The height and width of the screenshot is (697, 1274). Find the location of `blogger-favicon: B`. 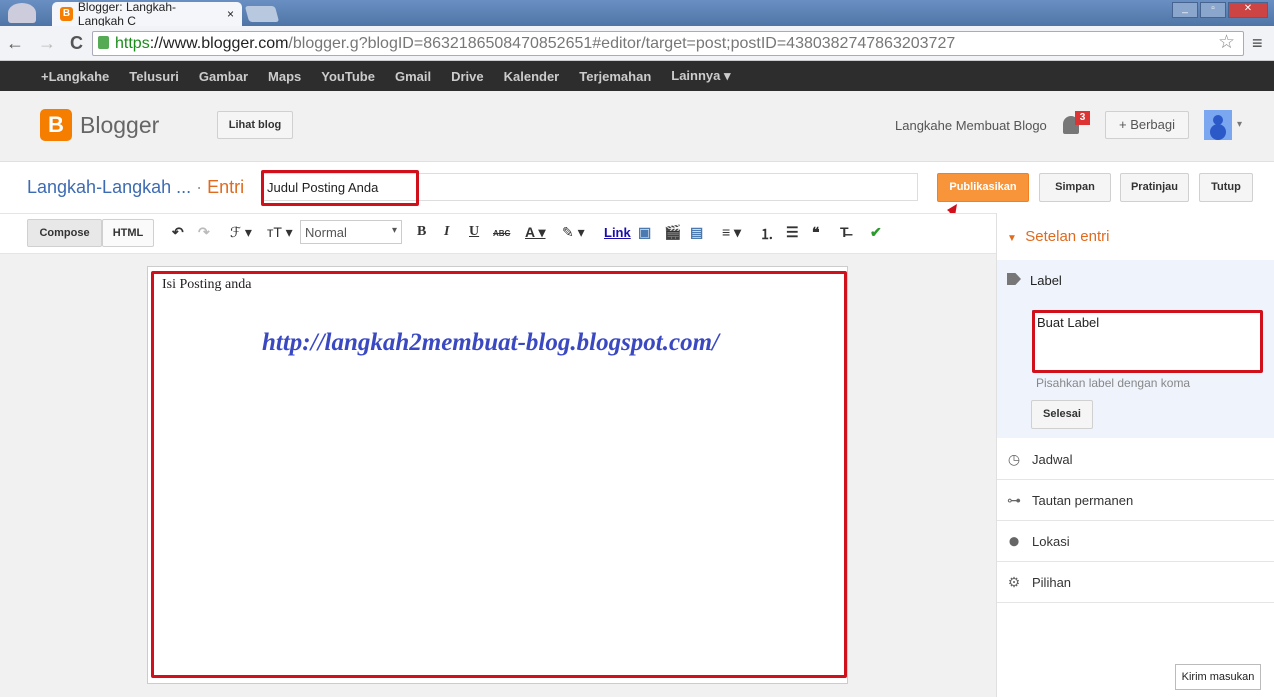

blogger-favicon: B is located at coordinates (66, 14).